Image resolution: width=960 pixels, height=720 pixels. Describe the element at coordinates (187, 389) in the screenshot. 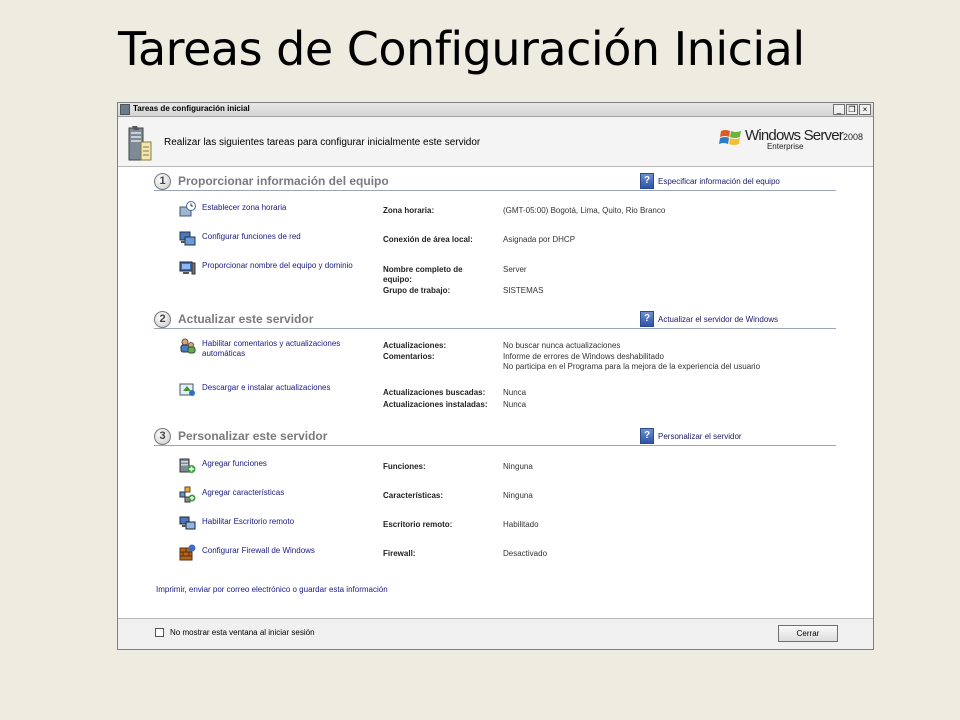

I see `update-icon` at that location.